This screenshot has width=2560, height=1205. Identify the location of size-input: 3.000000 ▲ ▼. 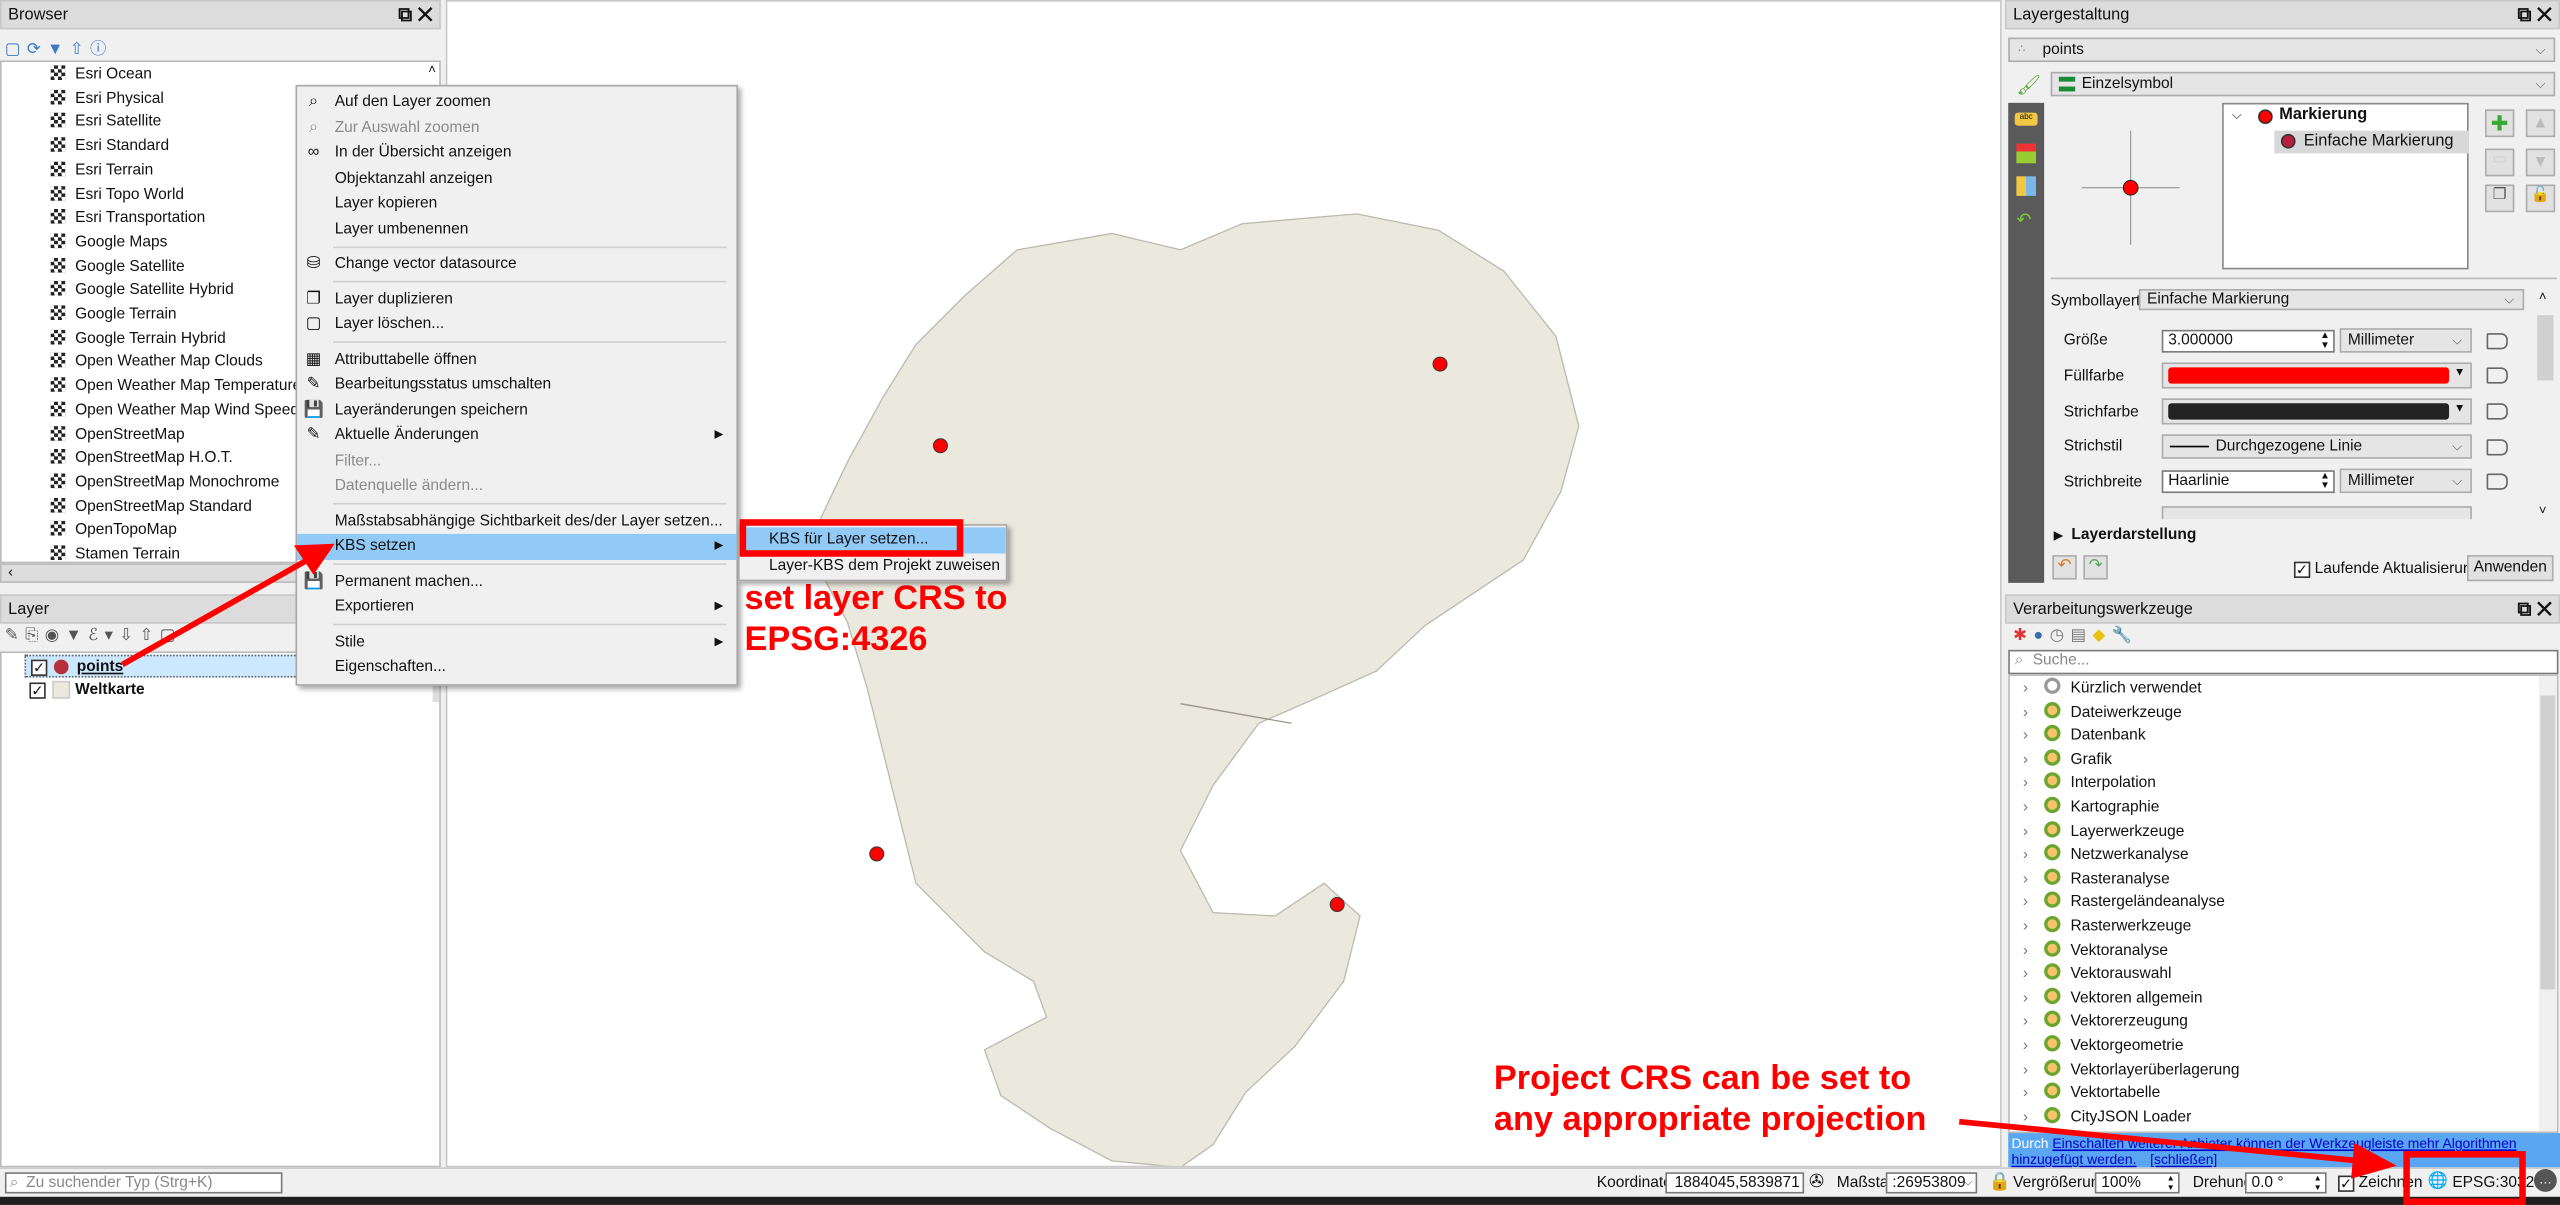
(2248, 341).